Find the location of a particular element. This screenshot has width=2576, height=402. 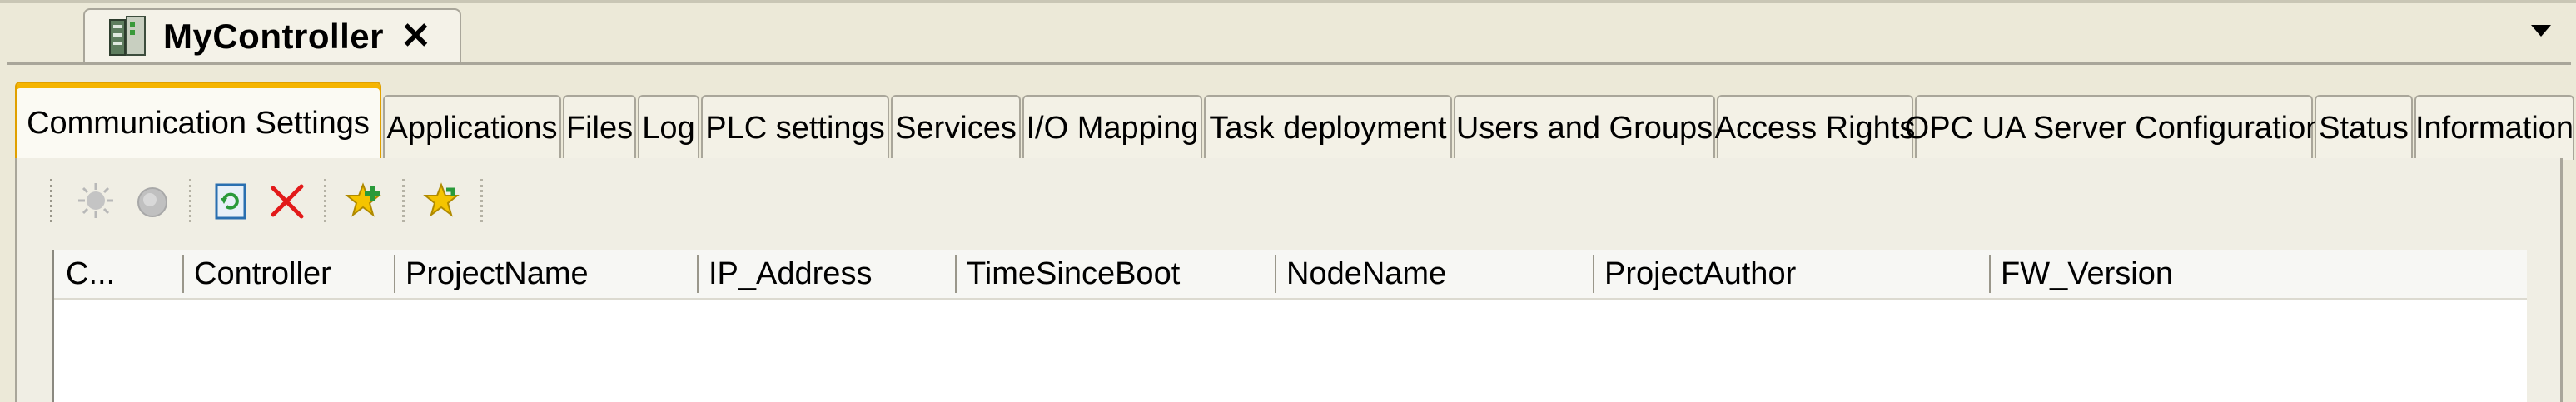

column-header: NodeName is located at coordinates (1432, 274).